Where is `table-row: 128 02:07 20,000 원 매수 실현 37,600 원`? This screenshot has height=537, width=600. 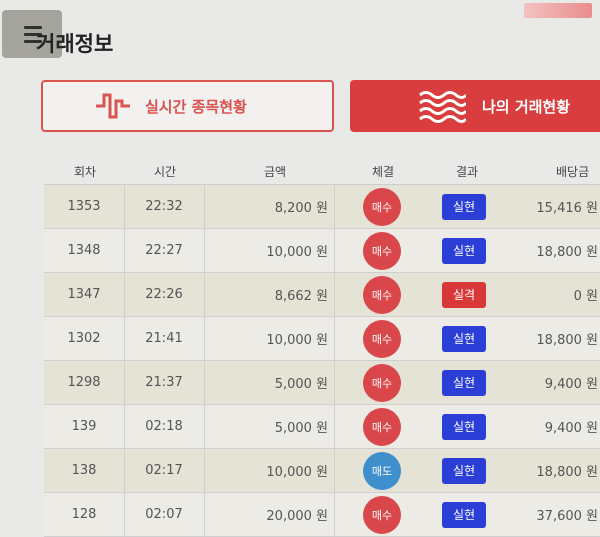 table-row: 128 02:07 20,000 원 매수 실현 37,600 원 is located at coordinates (322, 515).